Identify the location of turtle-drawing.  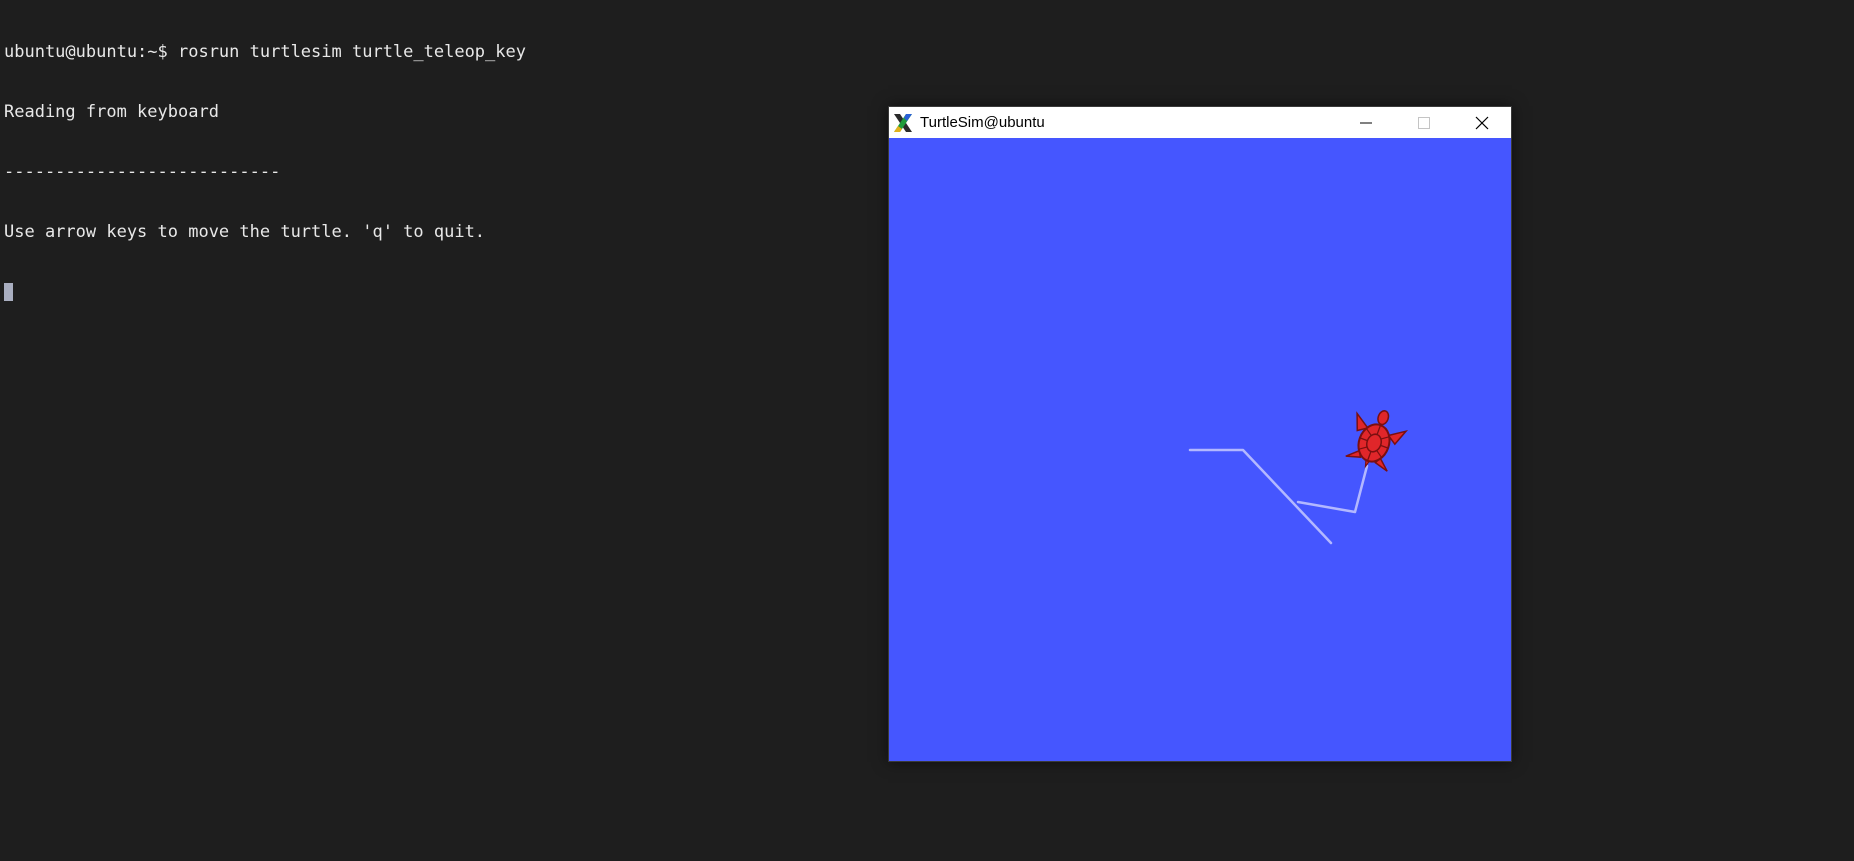
(1298, 477).